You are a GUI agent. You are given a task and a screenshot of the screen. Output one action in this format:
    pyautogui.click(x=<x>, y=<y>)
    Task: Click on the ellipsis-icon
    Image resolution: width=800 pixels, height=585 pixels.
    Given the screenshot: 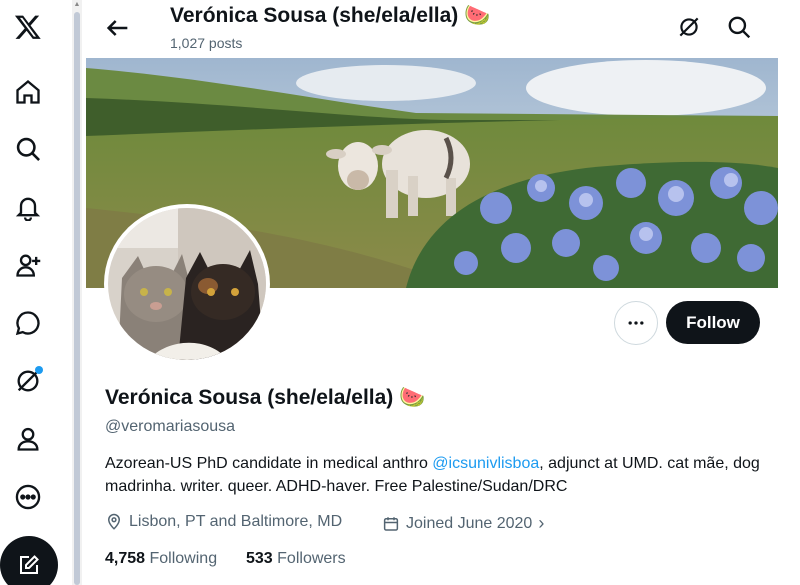 What is the action you would take?
    pyautogui.click(x=636, y=323)
    